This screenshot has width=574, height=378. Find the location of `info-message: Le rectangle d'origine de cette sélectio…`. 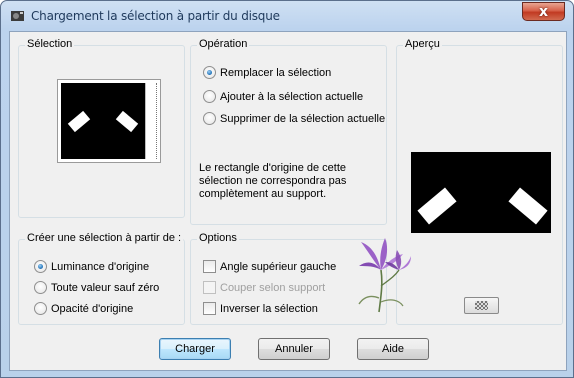

info-message: Le rectangle d'origine de cette sélectio… is located at coordinates (273, 181).